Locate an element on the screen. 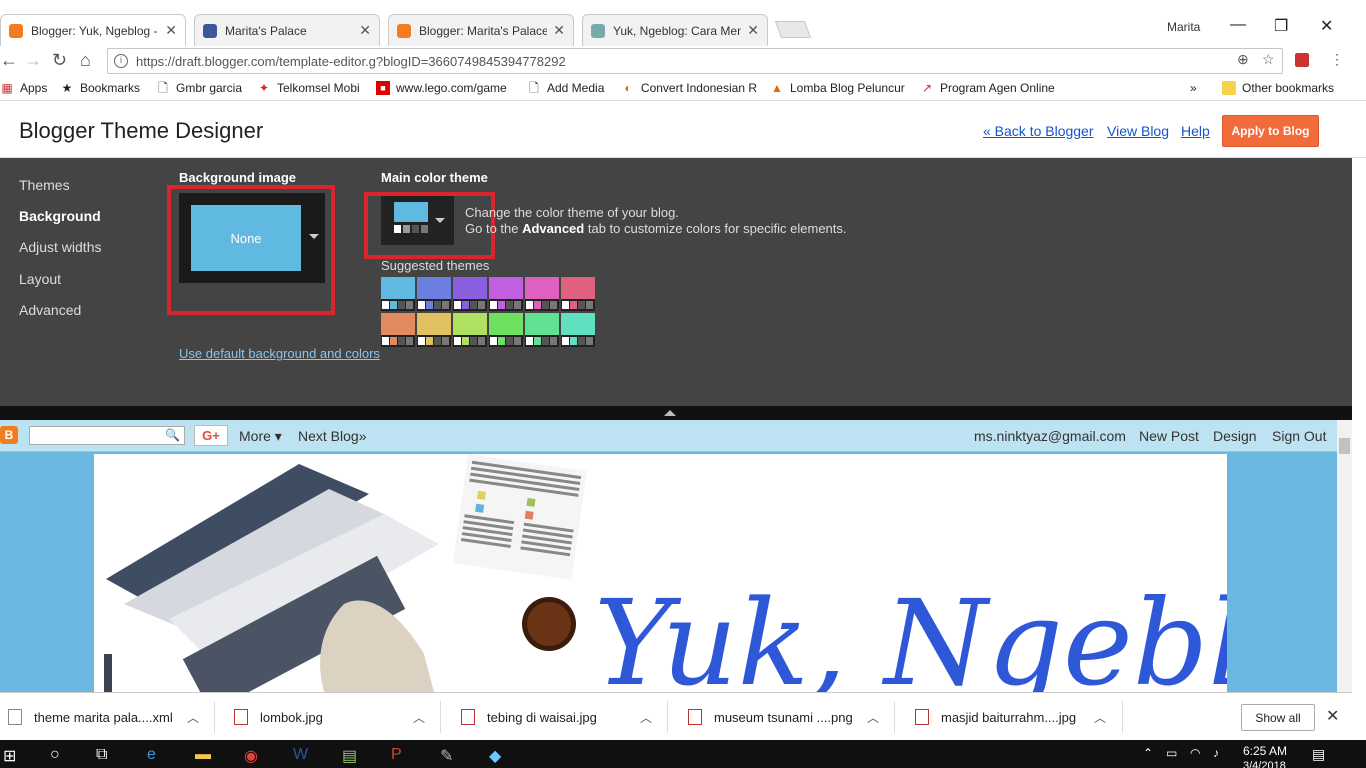  zoom-icon: ⊕ is located at coordinates (1243, 59).